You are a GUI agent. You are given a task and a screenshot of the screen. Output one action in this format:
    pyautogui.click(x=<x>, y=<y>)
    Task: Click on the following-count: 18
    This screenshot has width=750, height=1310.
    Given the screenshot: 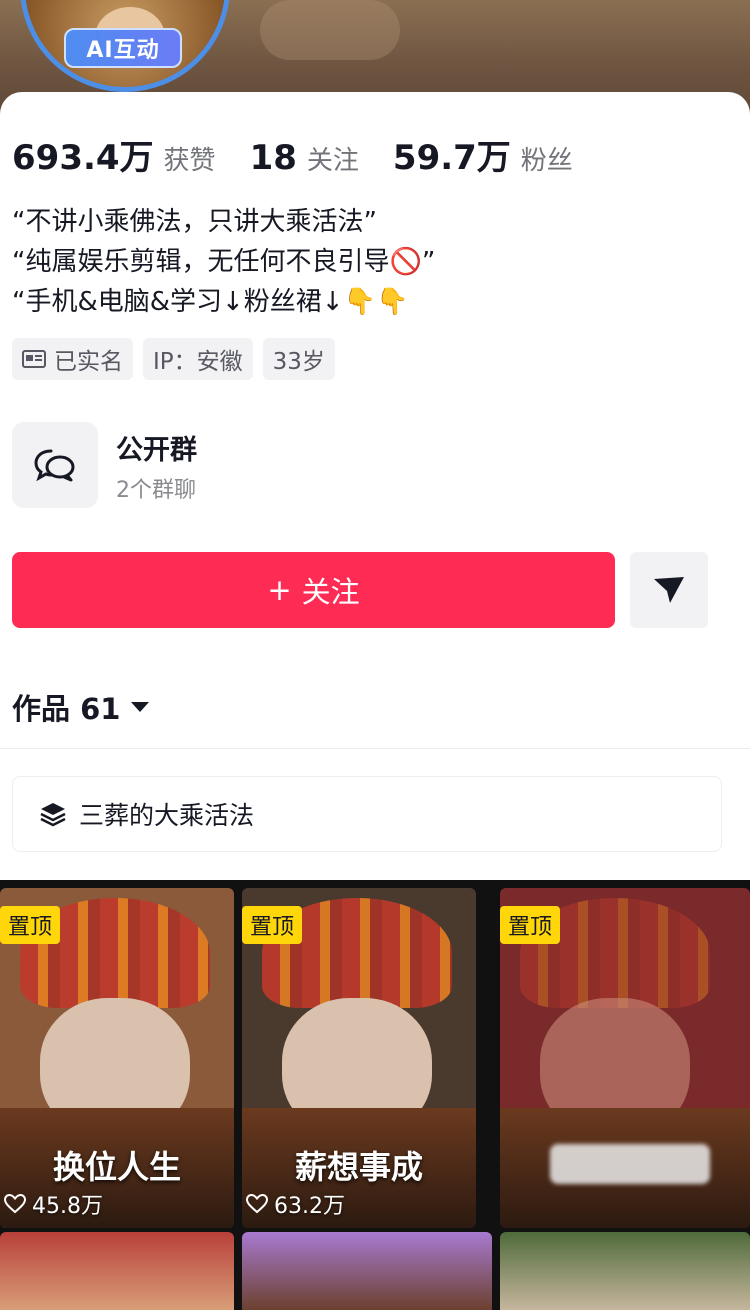 What is the action you would take?
    pyautogui.click(x=273, y=158)
    